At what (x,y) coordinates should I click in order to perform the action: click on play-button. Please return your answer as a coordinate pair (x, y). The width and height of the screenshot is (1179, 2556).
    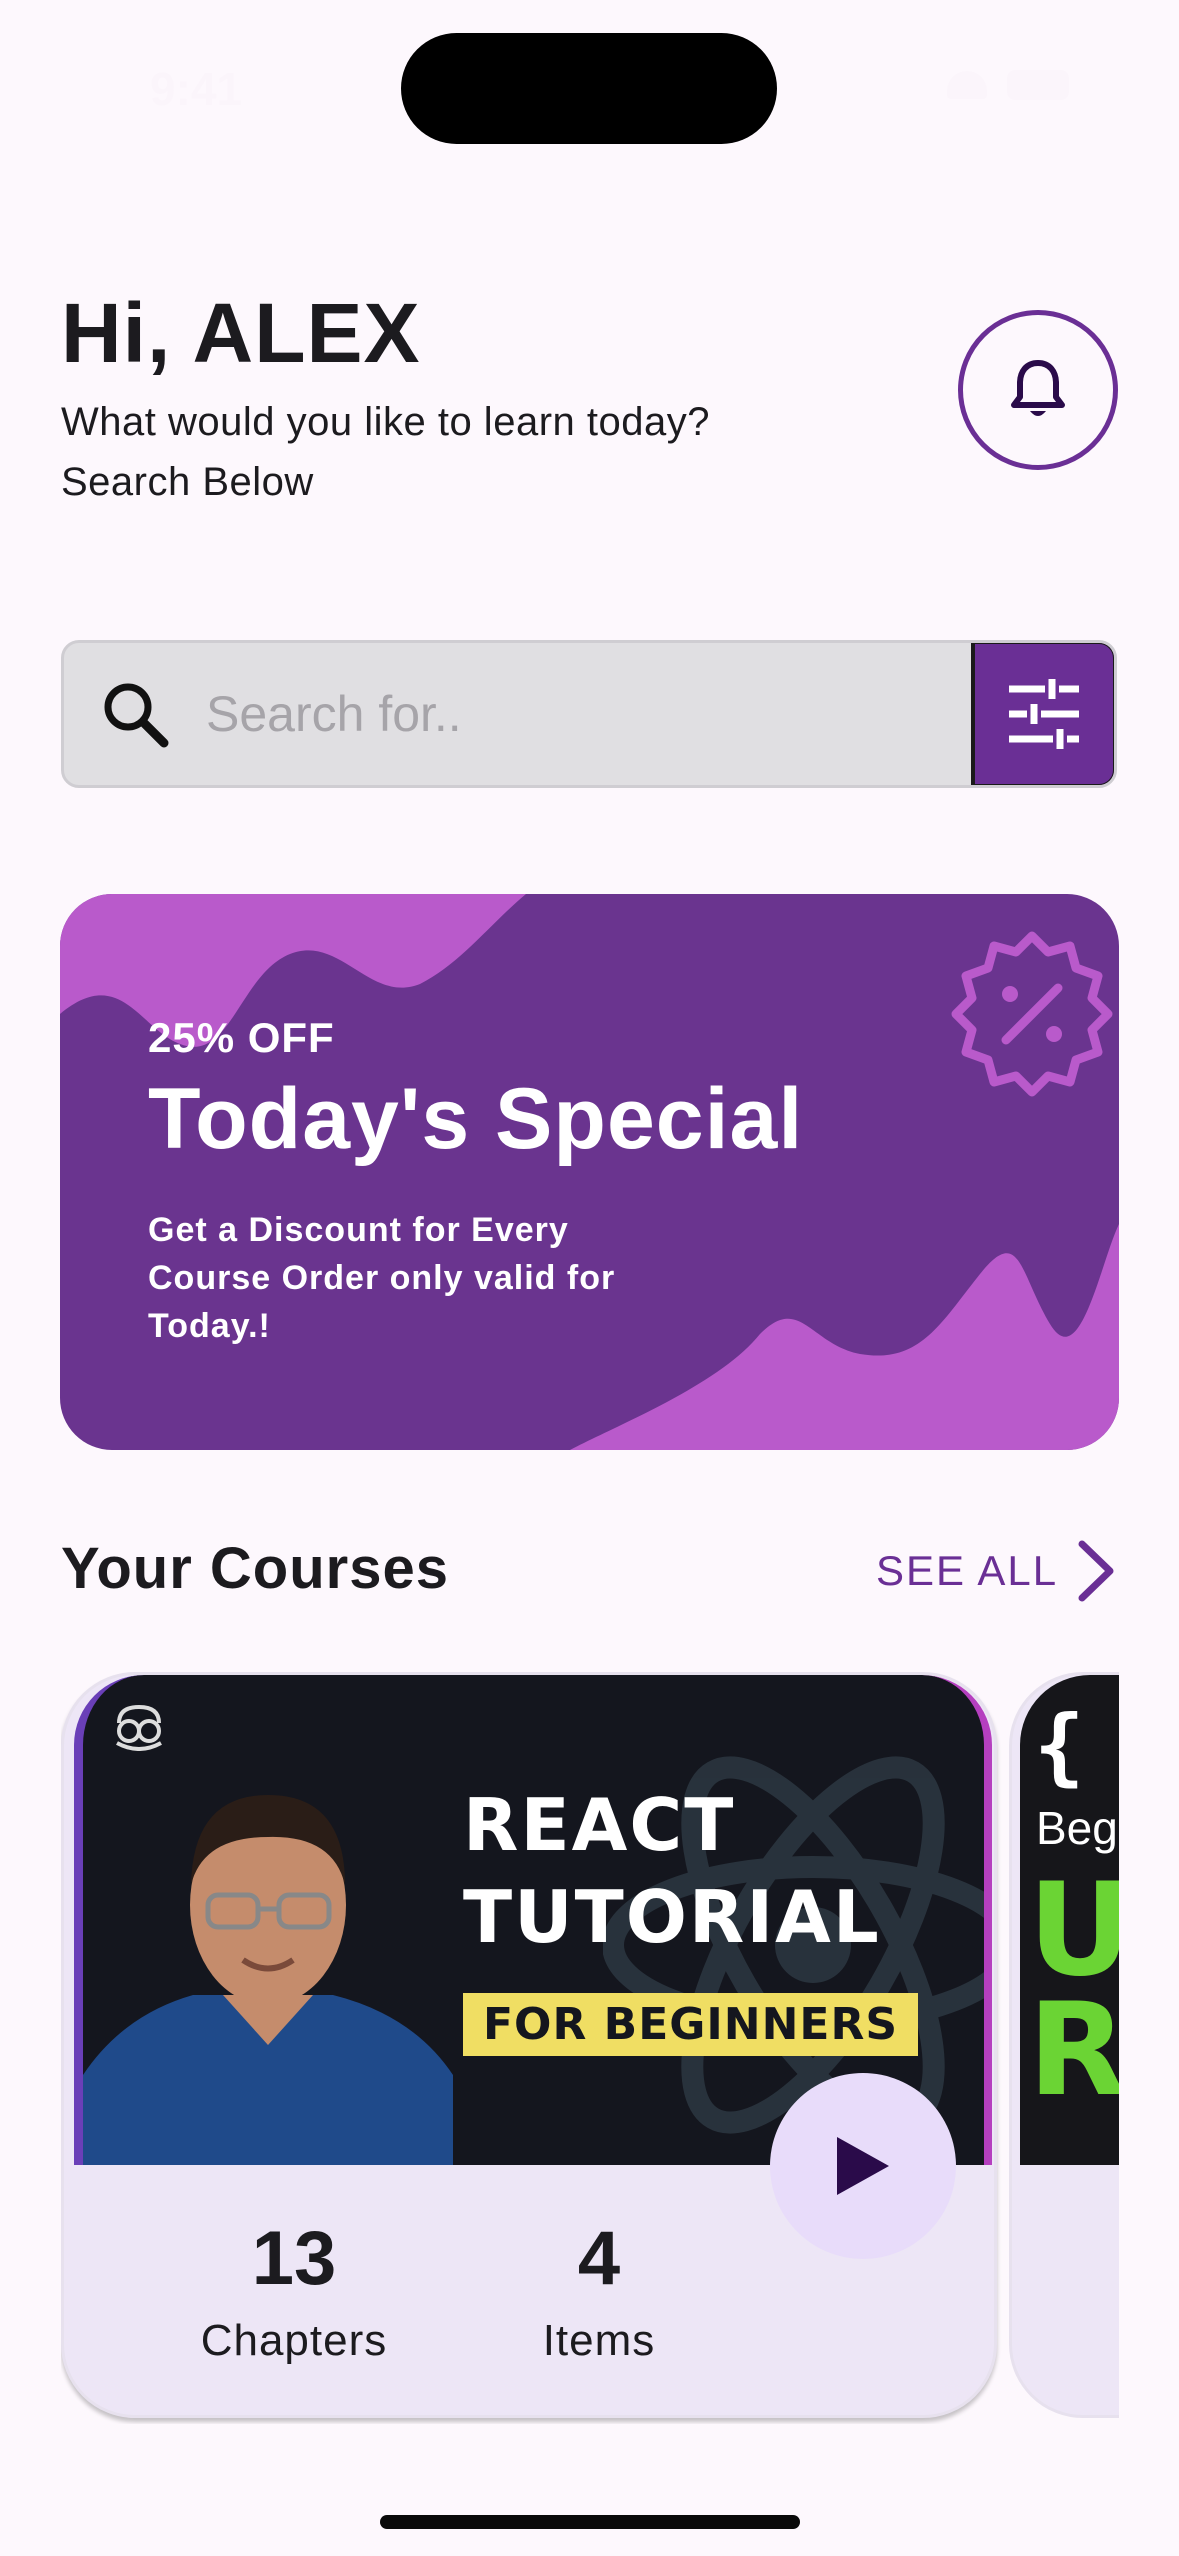
    Looking at the image, I should click on (863, 2166).